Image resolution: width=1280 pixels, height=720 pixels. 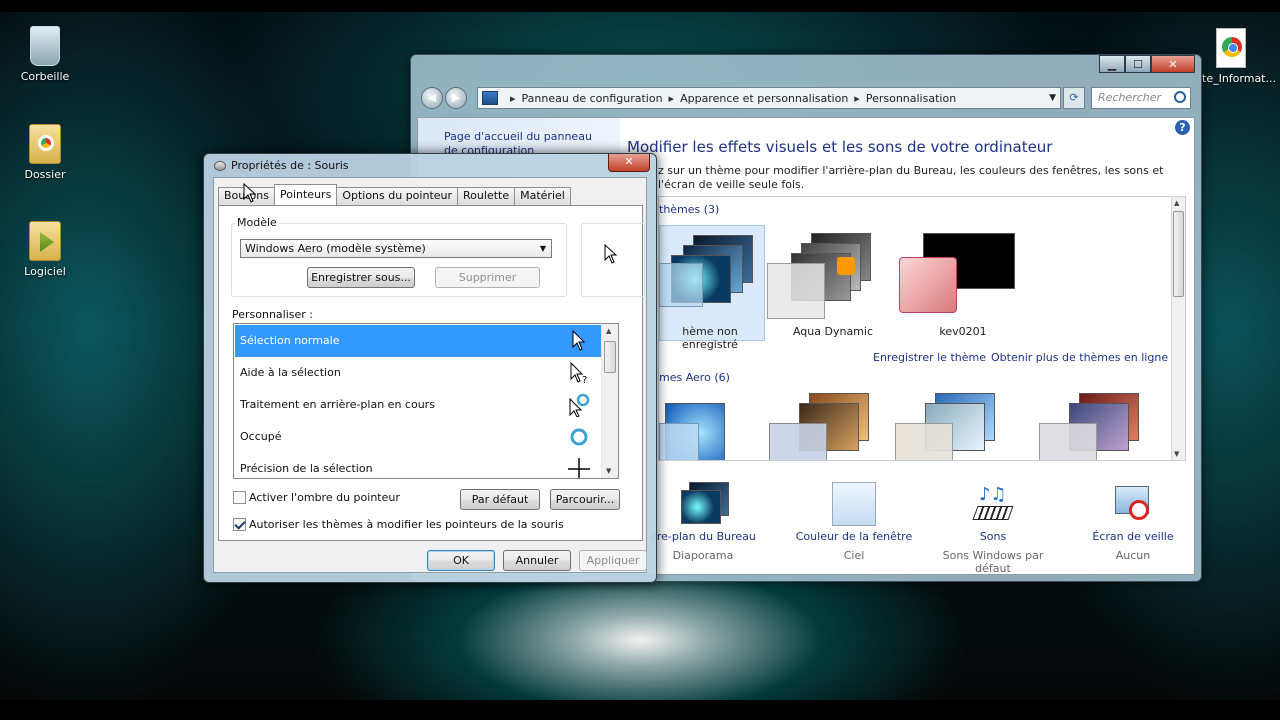 I want to click on scheme-select: Windows Aero (modèle système) ▼, so click(x=396, y=248).